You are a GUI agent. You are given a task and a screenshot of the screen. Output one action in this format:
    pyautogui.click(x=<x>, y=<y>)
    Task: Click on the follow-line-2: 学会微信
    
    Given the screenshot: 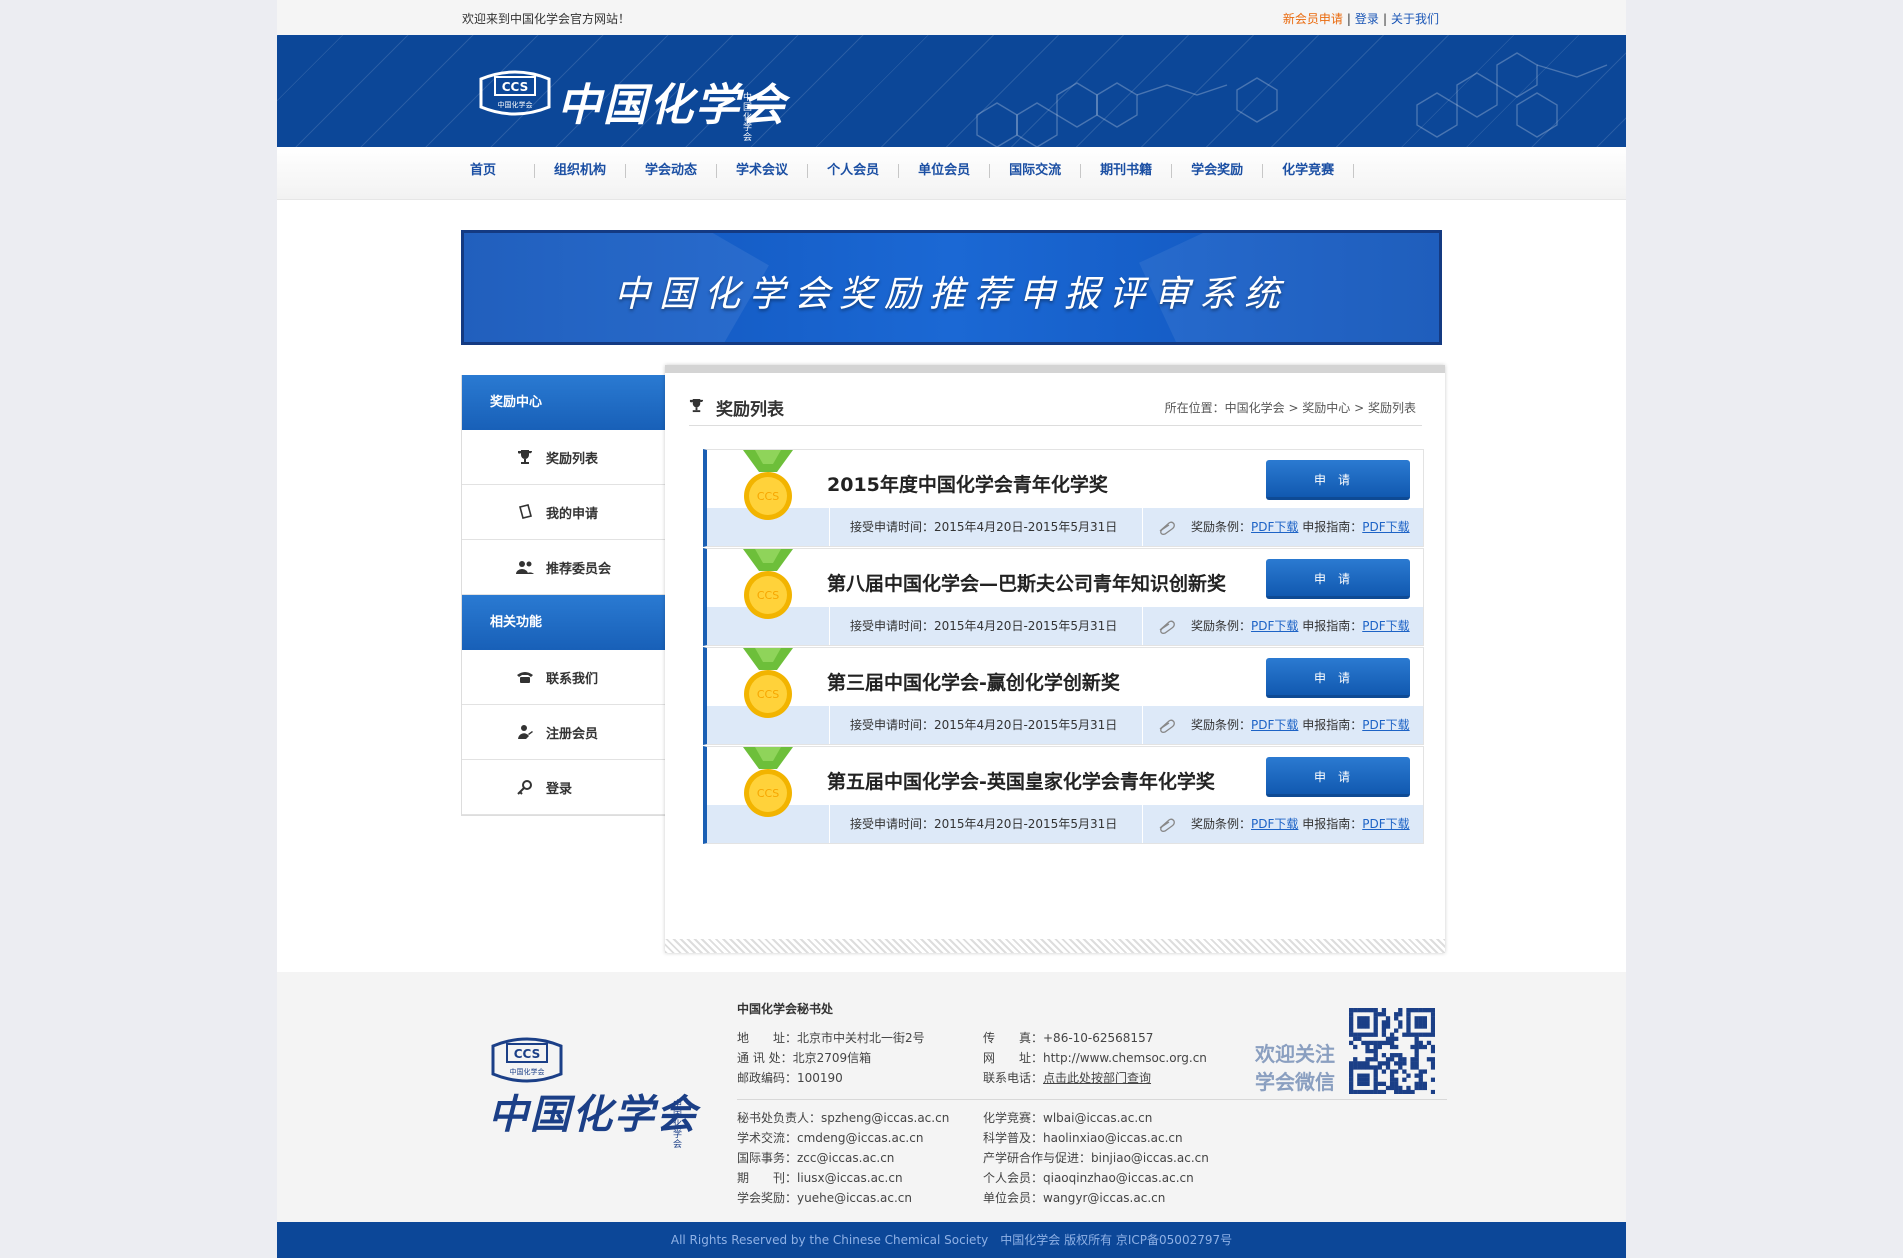 What is the action you would take?
    pyautogui.click(x=1295, y=1082)
    